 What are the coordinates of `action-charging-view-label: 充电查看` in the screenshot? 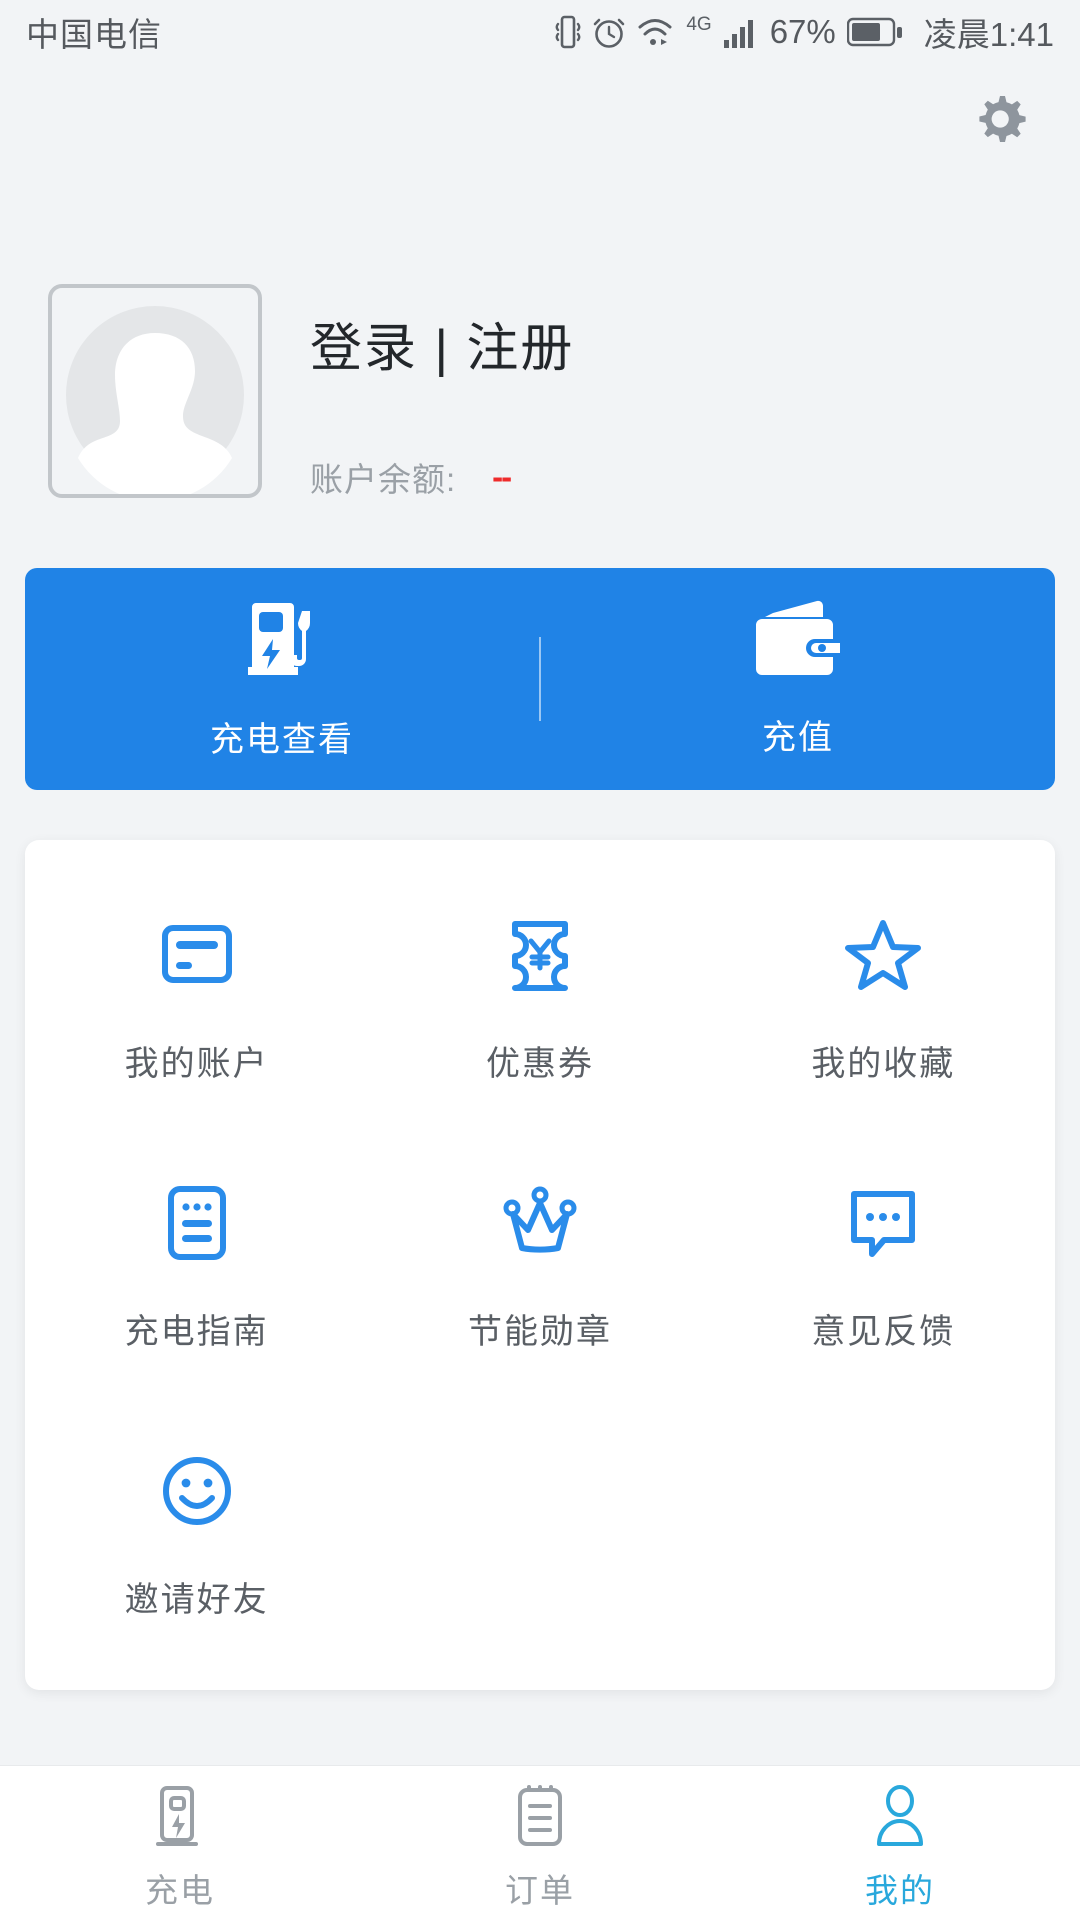 It's located at (282, 740).